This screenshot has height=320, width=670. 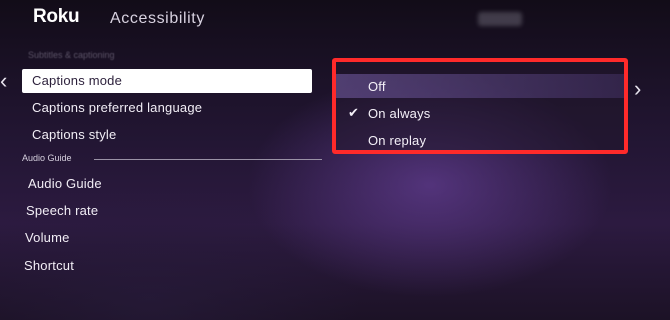 I want to click on captions-section-label: Subtitles & captioning, so click(x=71, y=55).